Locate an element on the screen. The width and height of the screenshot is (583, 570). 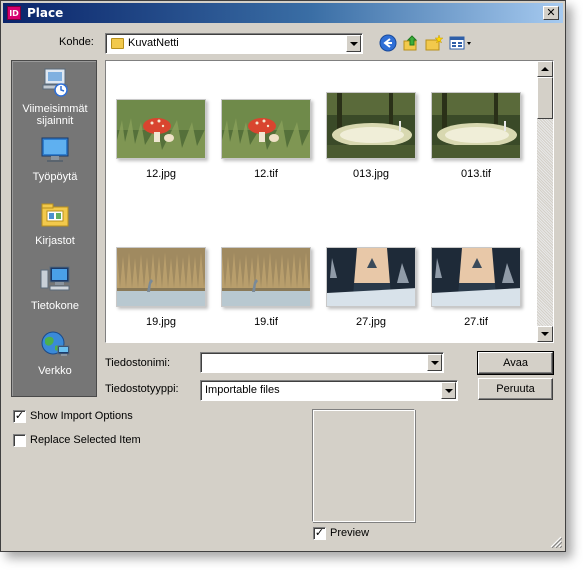
view-menu-icon is located at coordinates (461, 43).